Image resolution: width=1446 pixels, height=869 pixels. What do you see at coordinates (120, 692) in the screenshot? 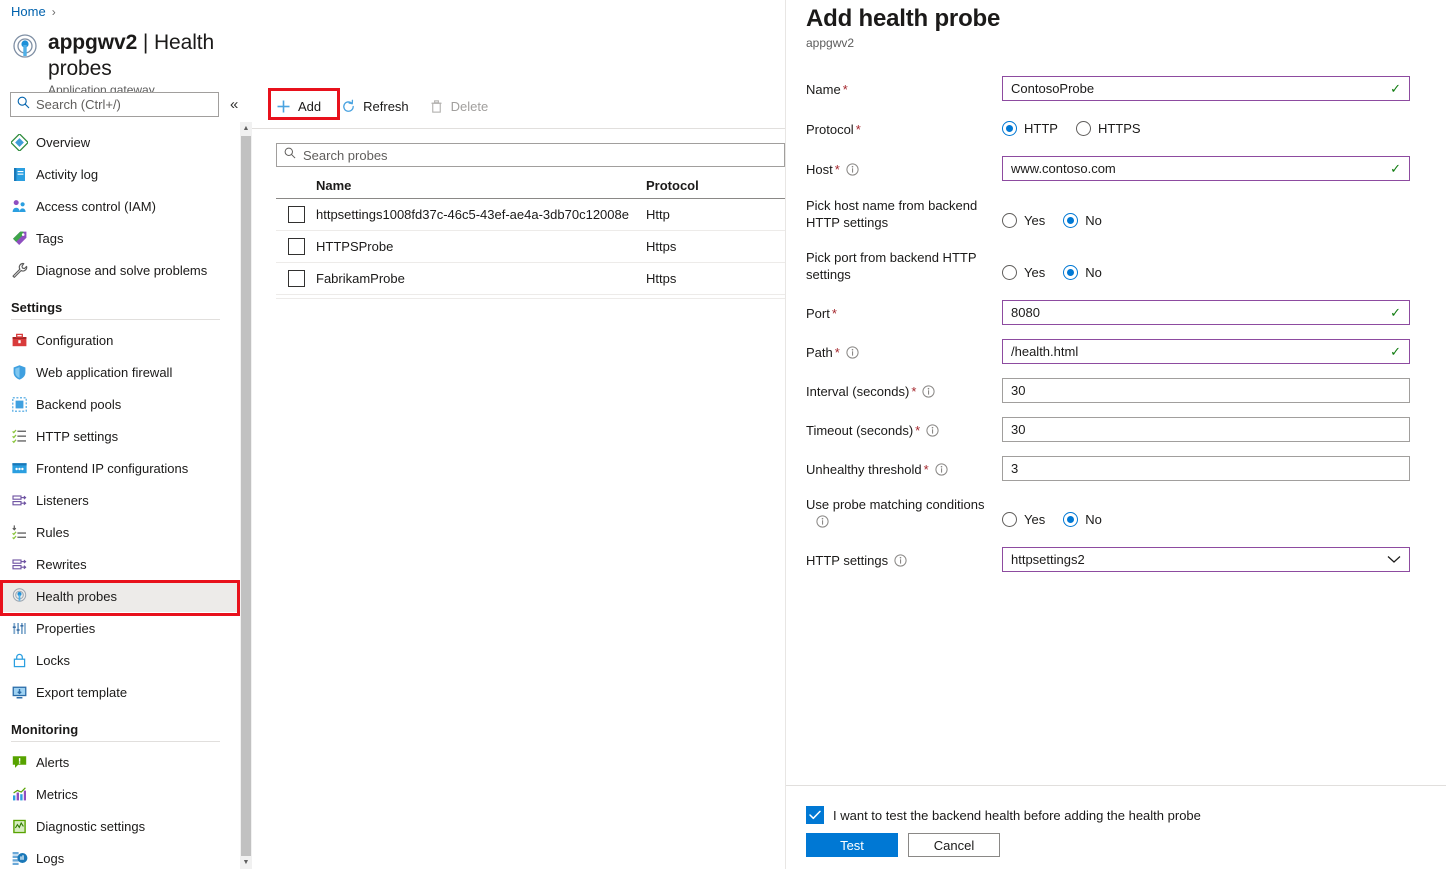
I see `sidebar-item-export-template: Export template` at bounding box center [120, 692].